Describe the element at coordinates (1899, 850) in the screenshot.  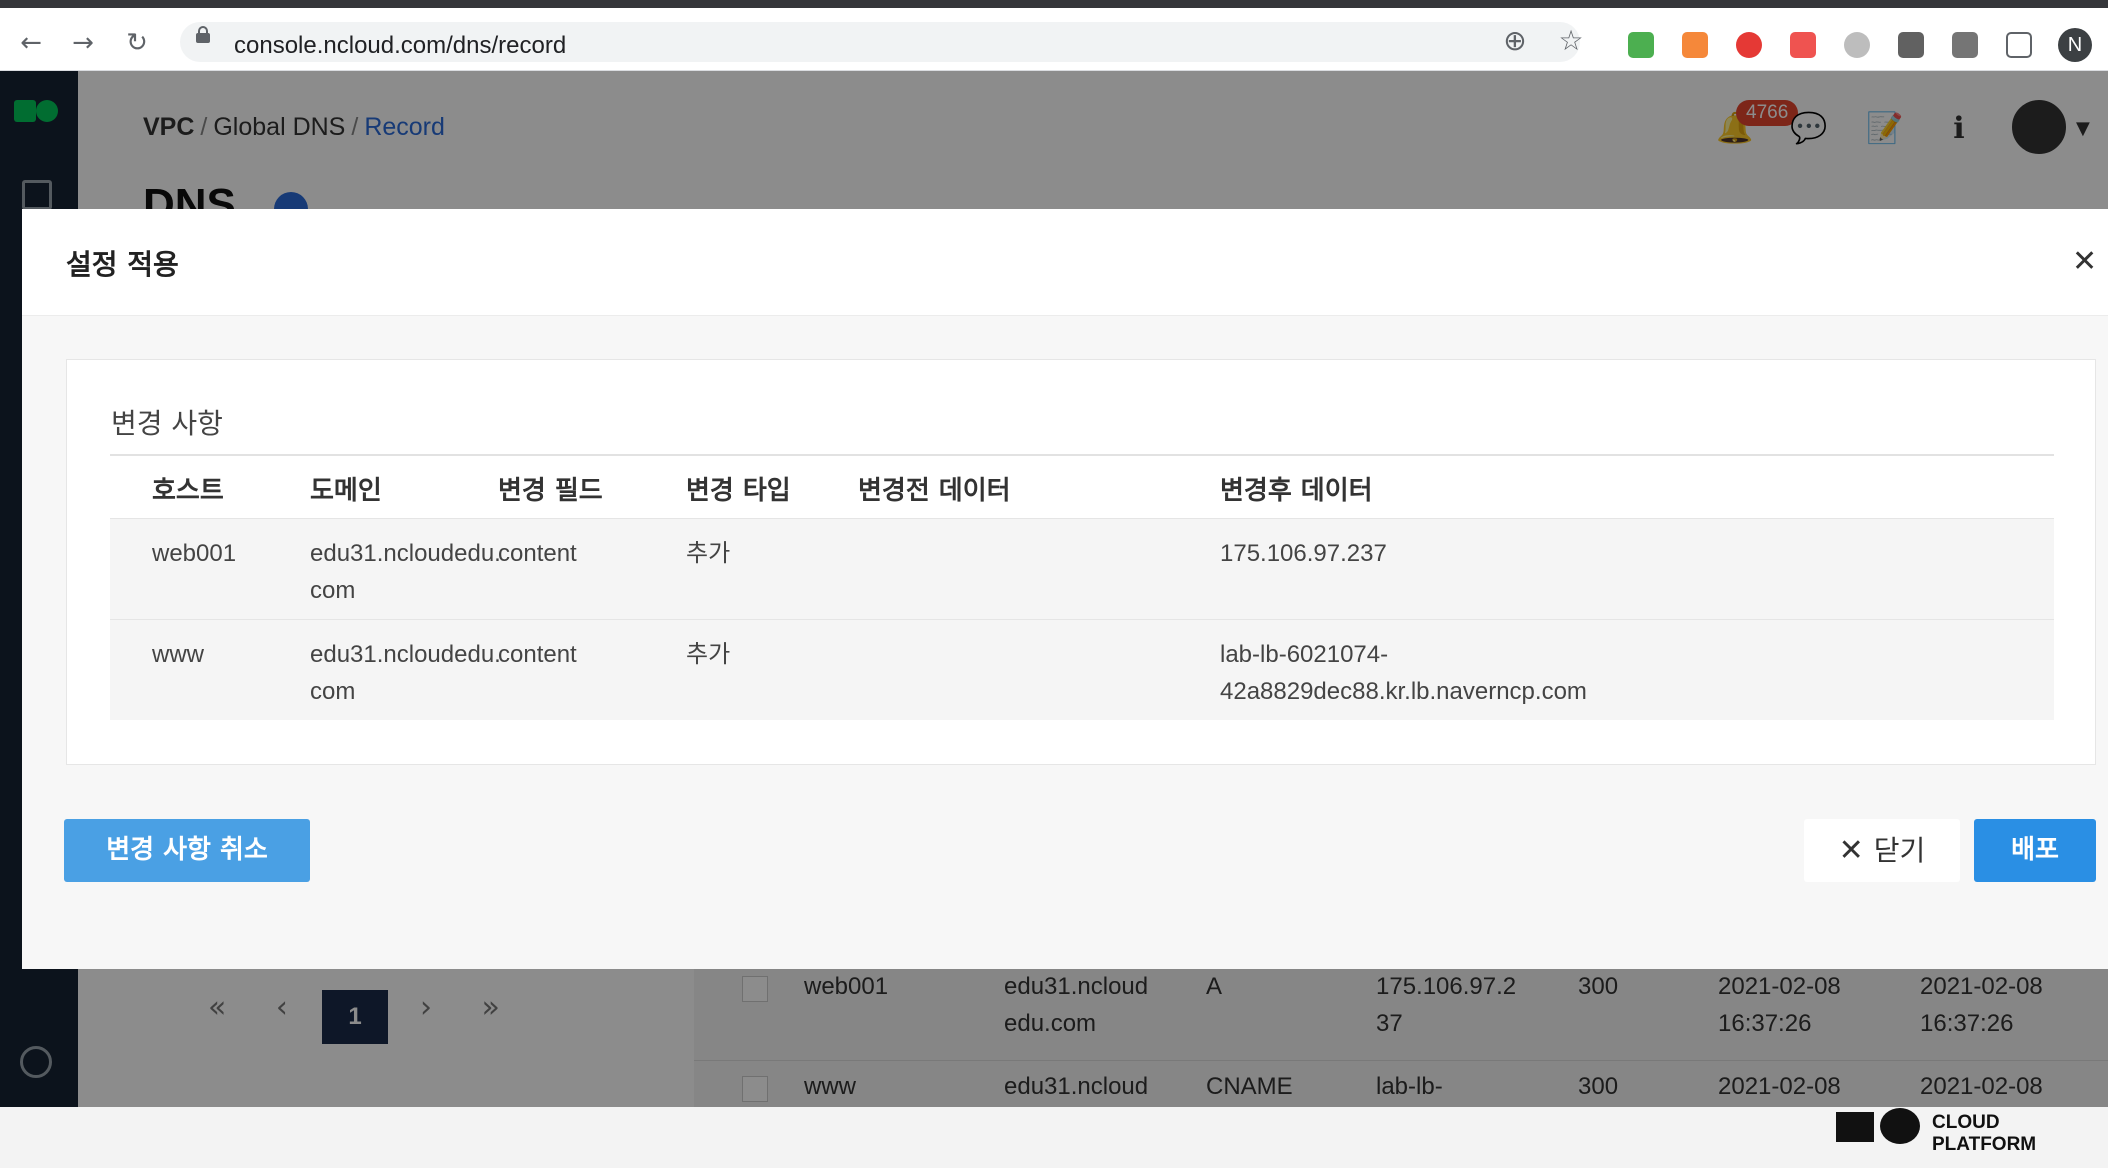
I see `close-button-label: 닫기` at that location.